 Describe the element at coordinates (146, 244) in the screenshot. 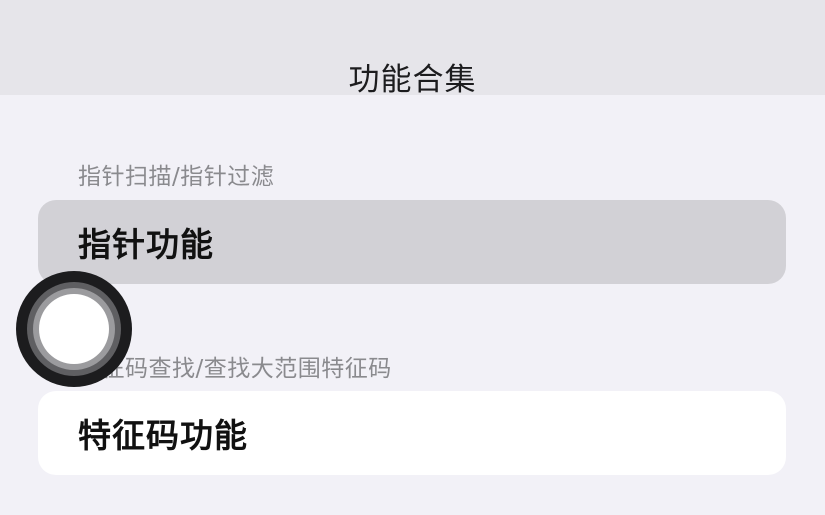

I see `pointer-function-label: 指针功能` at that location.